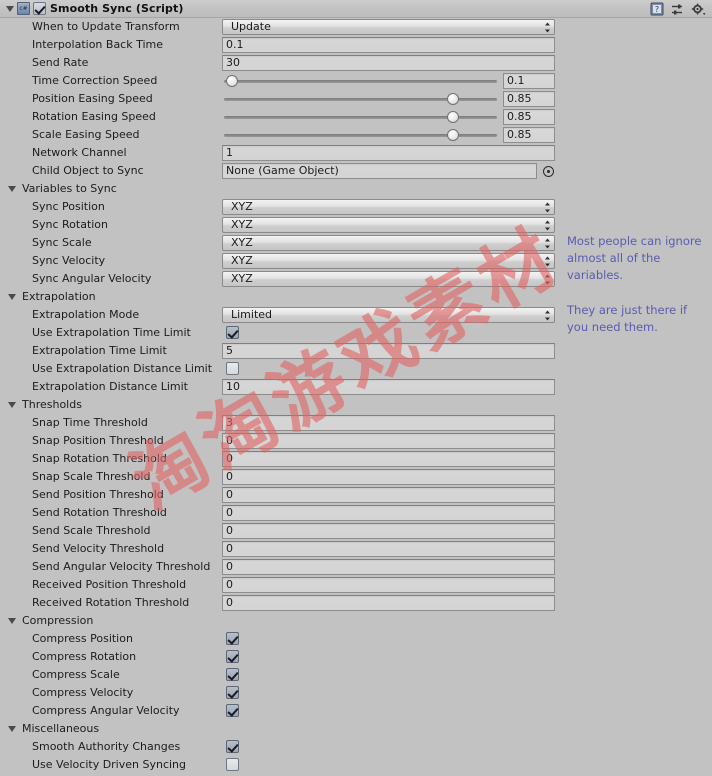  What do you see at coordinates (282, 170) in the screenshot?
I see `object-field-value: None (Game Object)` at bounding box center [282, 170].